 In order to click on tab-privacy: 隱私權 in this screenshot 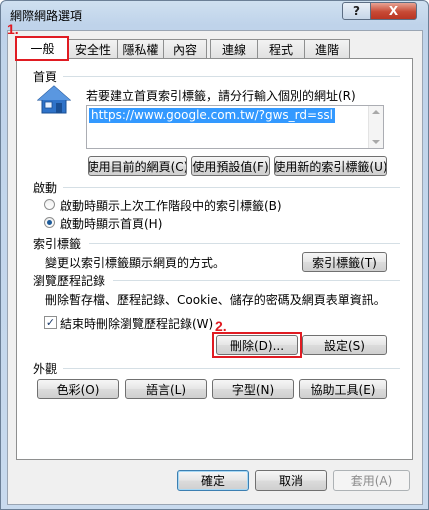, I will do `click(140, 48)`.